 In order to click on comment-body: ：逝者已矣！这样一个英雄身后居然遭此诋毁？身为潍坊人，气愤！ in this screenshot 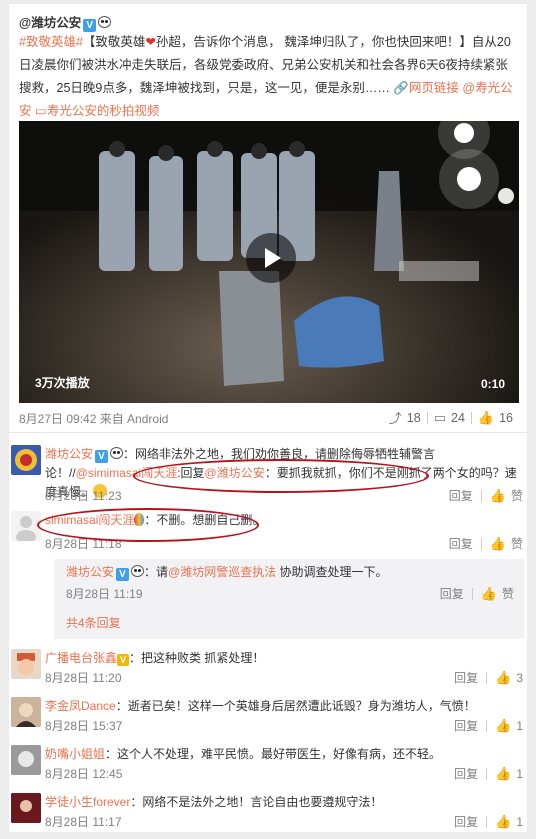, I will do `click(295, 706)`.